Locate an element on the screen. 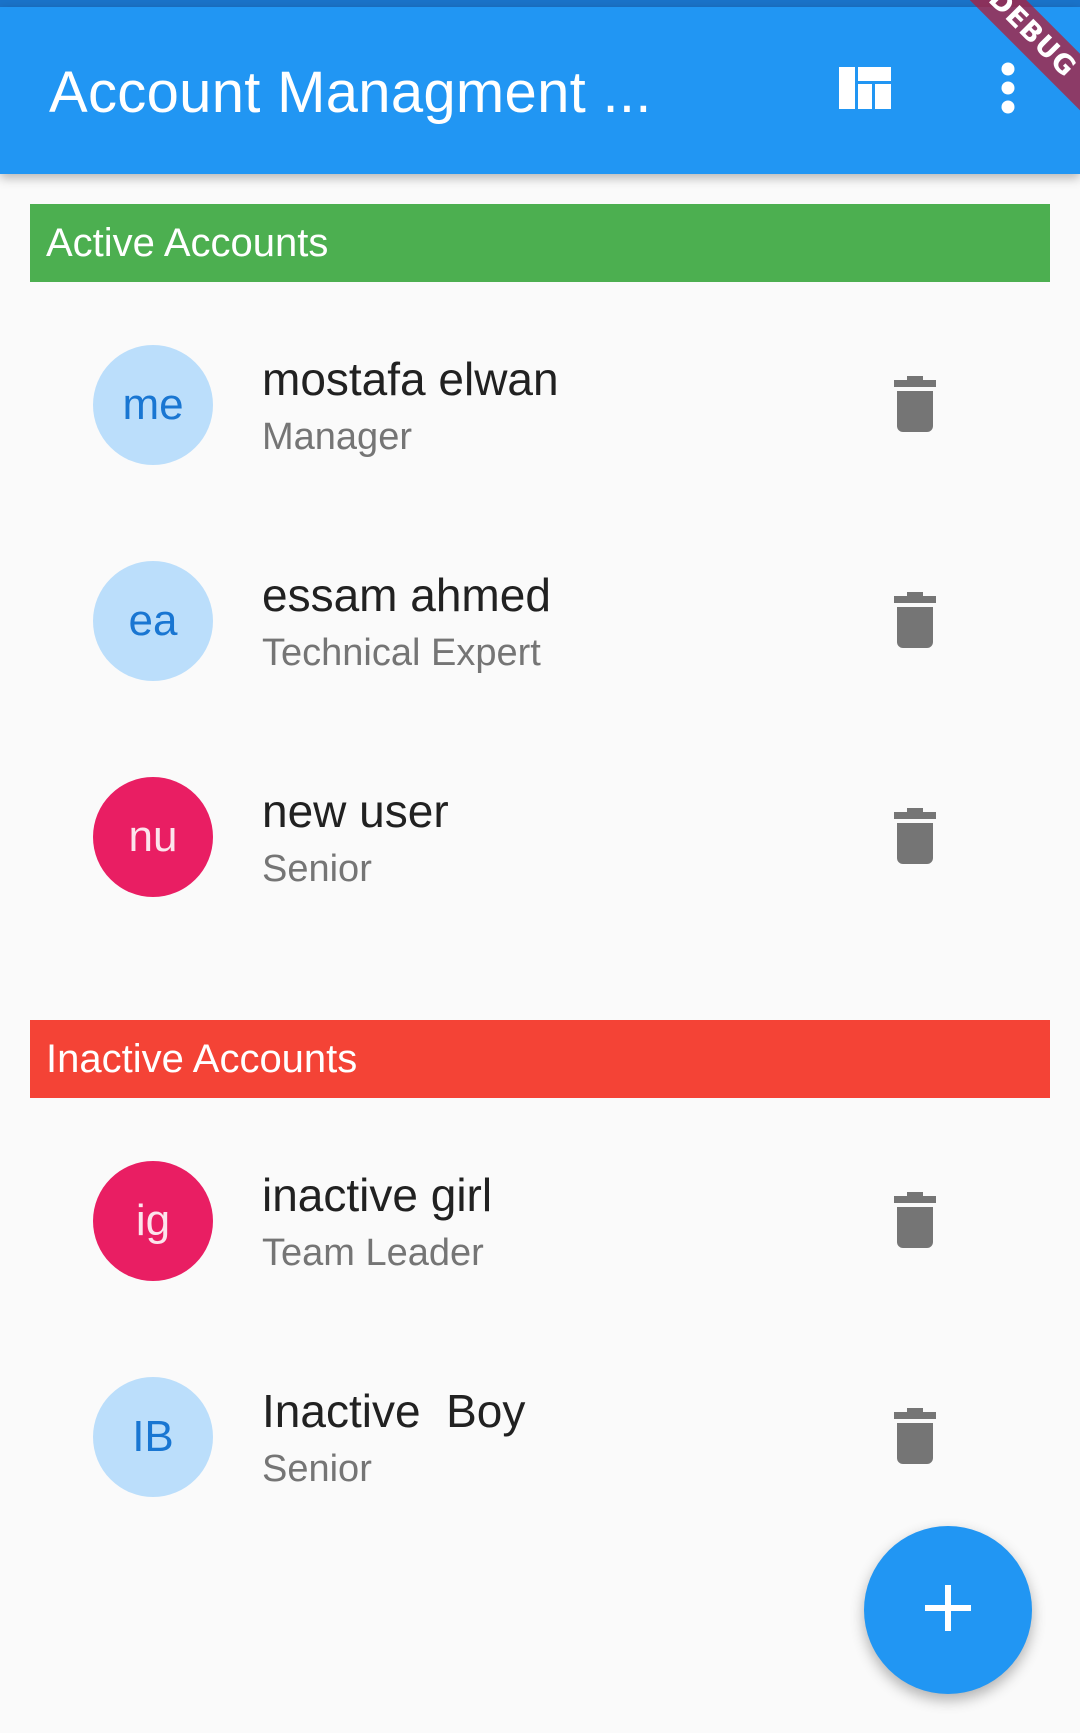 This screenshot has width=1080, height=1733. account-row: ig inactive girl Team Leader is located at coordinates (540, 1221).